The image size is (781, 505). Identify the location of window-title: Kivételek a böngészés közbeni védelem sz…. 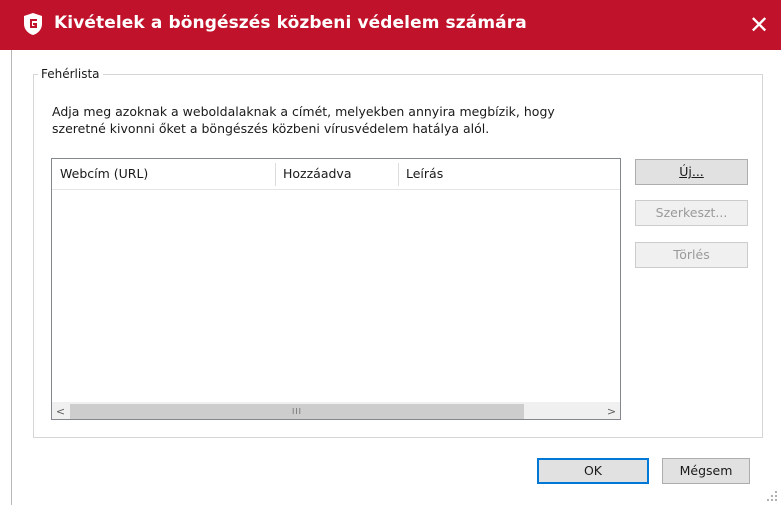
(290, 23).